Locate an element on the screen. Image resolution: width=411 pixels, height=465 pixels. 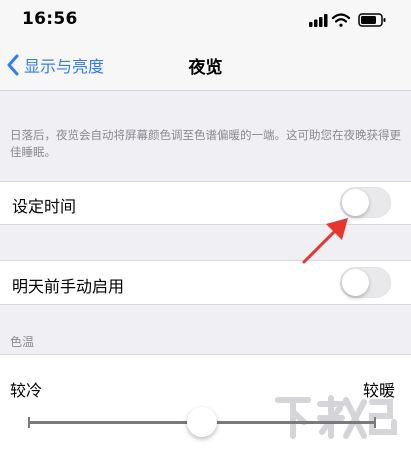
color-temperature-header: 色温 is located at coordinates (22, 342).